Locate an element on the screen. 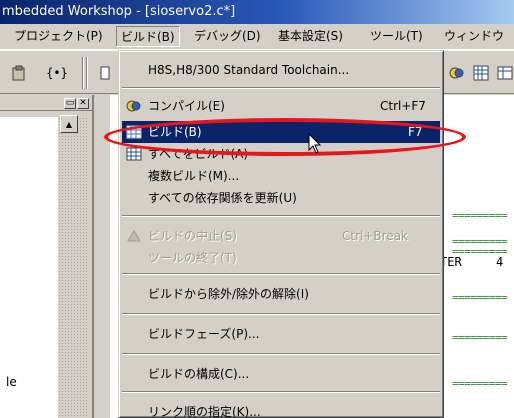  pane-splitter is located at coordinates (73, 267).